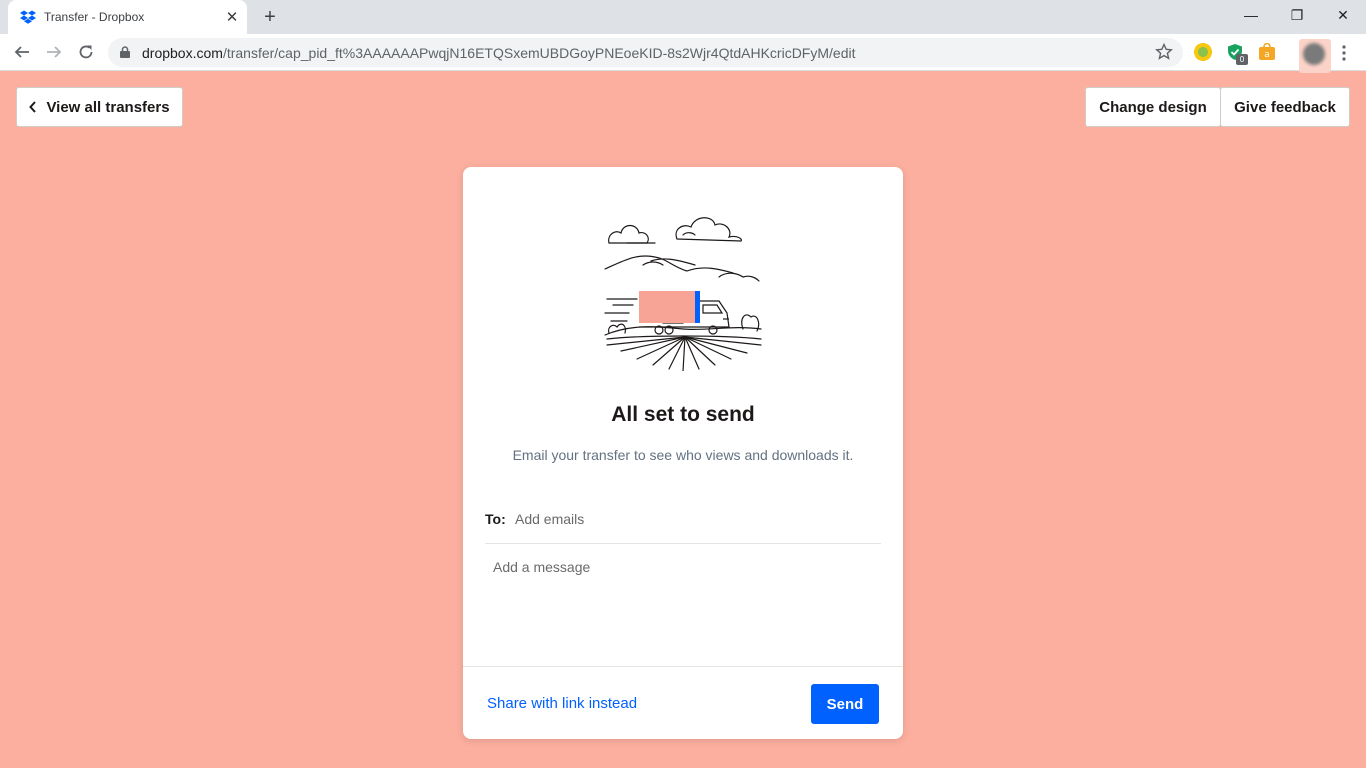  What do you see at coordinates (1267, 55) in the screenshot?
I see `svg-text: a` at bounding box center [1267, 55].